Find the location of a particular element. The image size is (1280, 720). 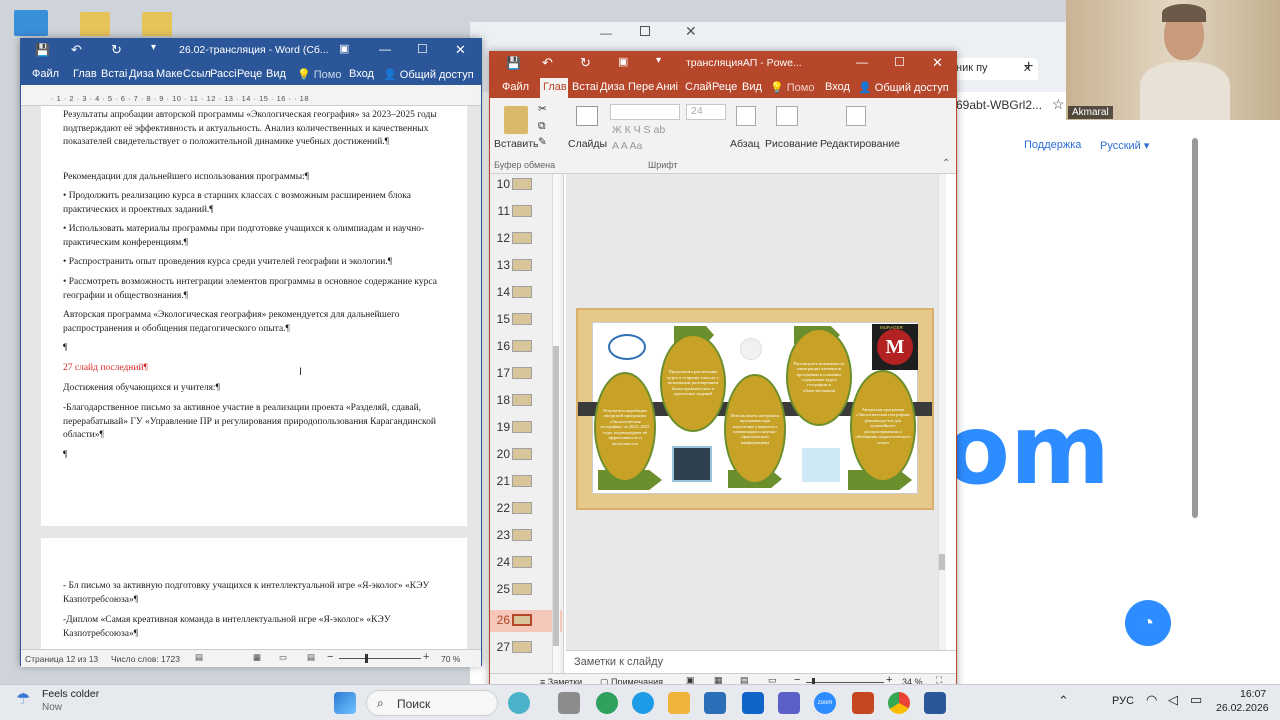

explorer-icon is located at coordinates (643, 703).